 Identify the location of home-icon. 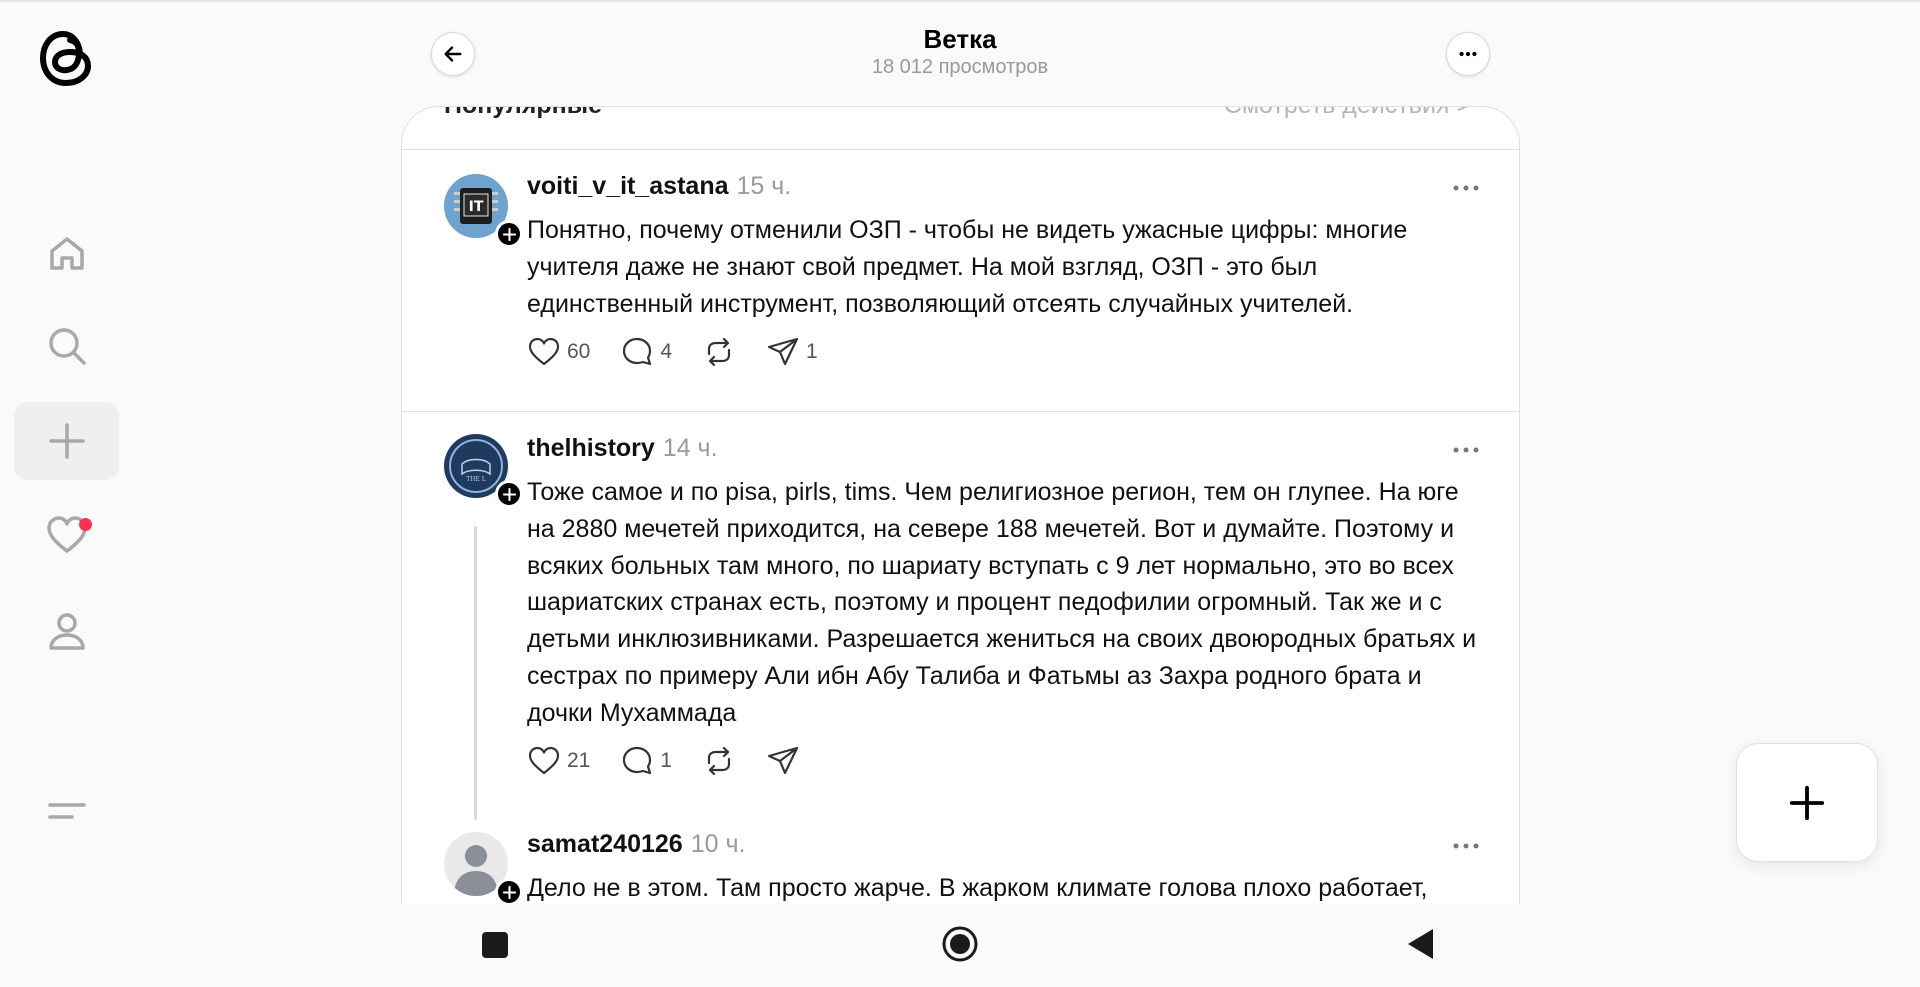
(66, 253).